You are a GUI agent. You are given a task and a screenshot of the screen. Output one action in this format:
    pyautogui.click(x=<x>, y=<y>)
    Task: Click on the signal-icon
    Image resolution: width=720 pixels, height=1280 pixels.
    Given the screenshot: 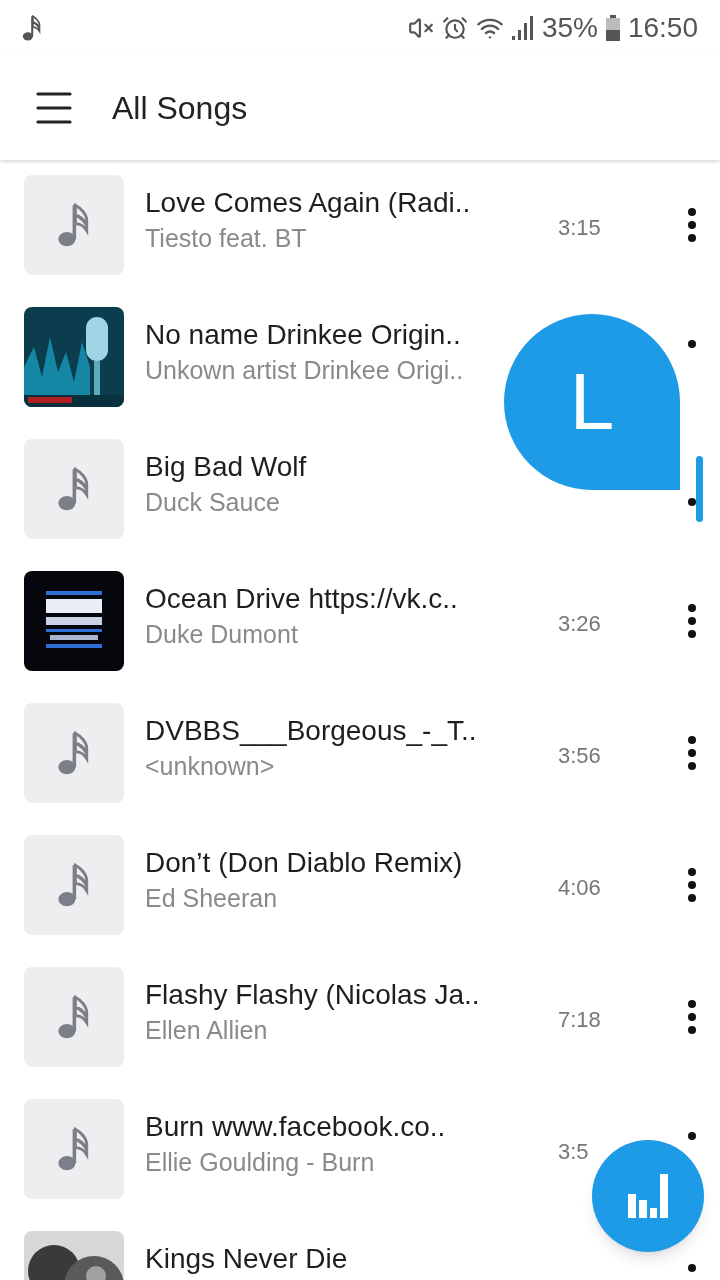 What is the action you would take?
    pyautogui.click(x=522, y=28)
    